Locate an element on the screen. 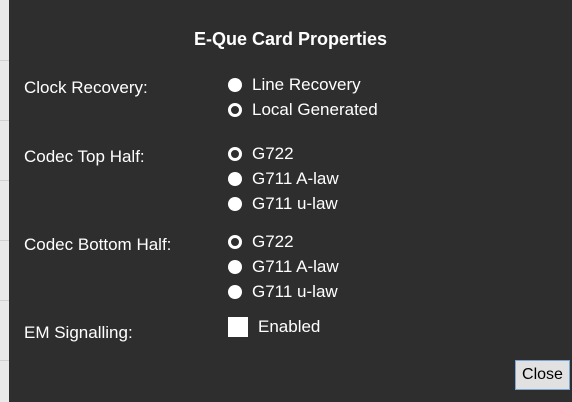 The width and height of the screenshot is (572, 402). codec-bottom-half-label: Codec Bottom Half: is located at coordinates (98, 244).